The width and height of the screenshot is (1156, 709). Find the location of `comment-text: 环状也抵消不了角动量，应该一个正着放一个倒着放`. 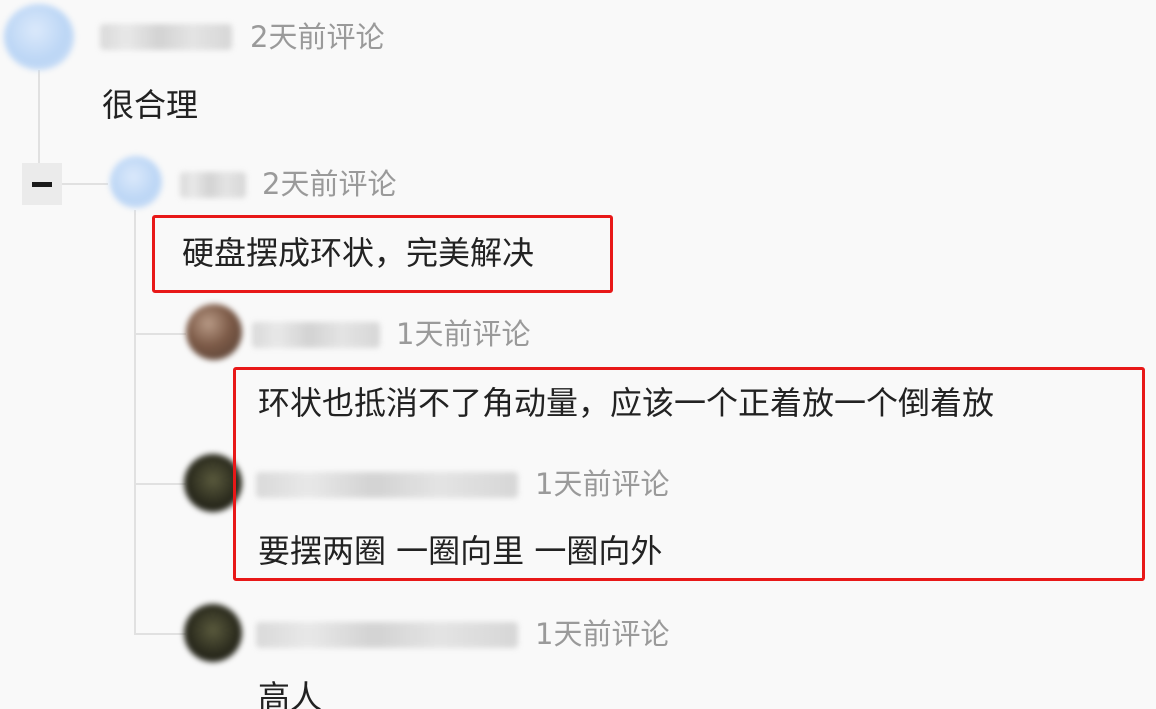

comment-text: 环状也抵消不了角动量，应该一个正着放一个倒着放 is located at coordinates (626, 403).